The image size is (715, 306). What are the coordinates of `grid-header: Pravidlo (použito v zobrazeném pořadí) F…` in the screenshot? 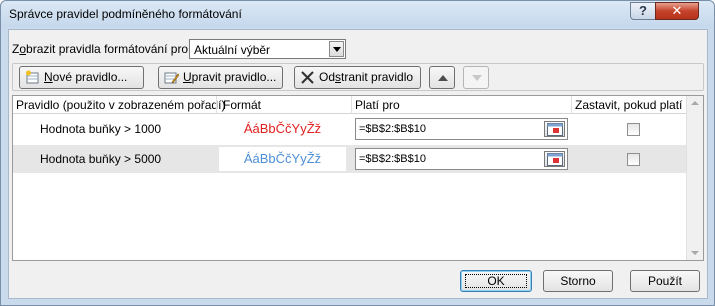 It's located at (350, 105).